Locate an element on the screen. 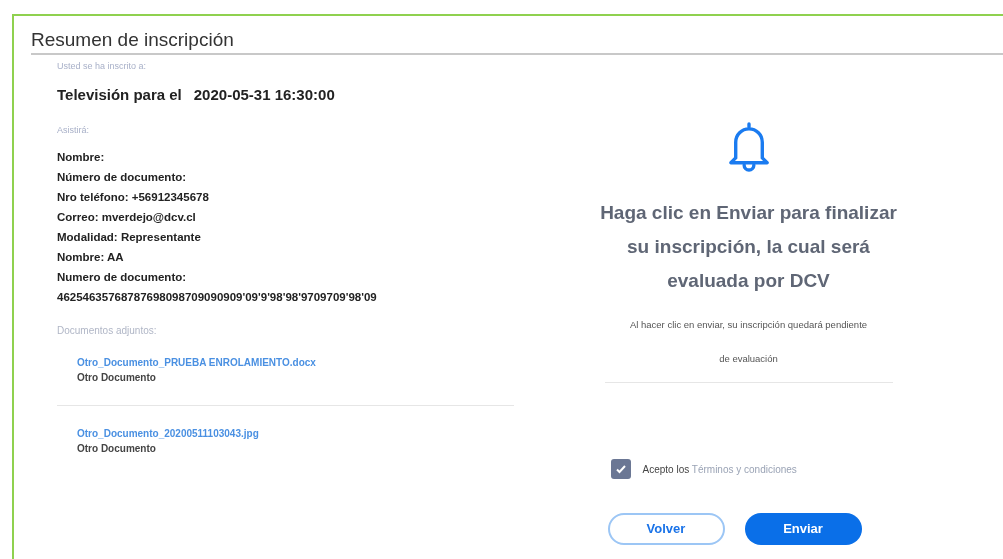 This screenshot has height=559, width=1003. attendee-detail: Correo: mverdejo@dcv.cl is located at coordinates (127, 217).